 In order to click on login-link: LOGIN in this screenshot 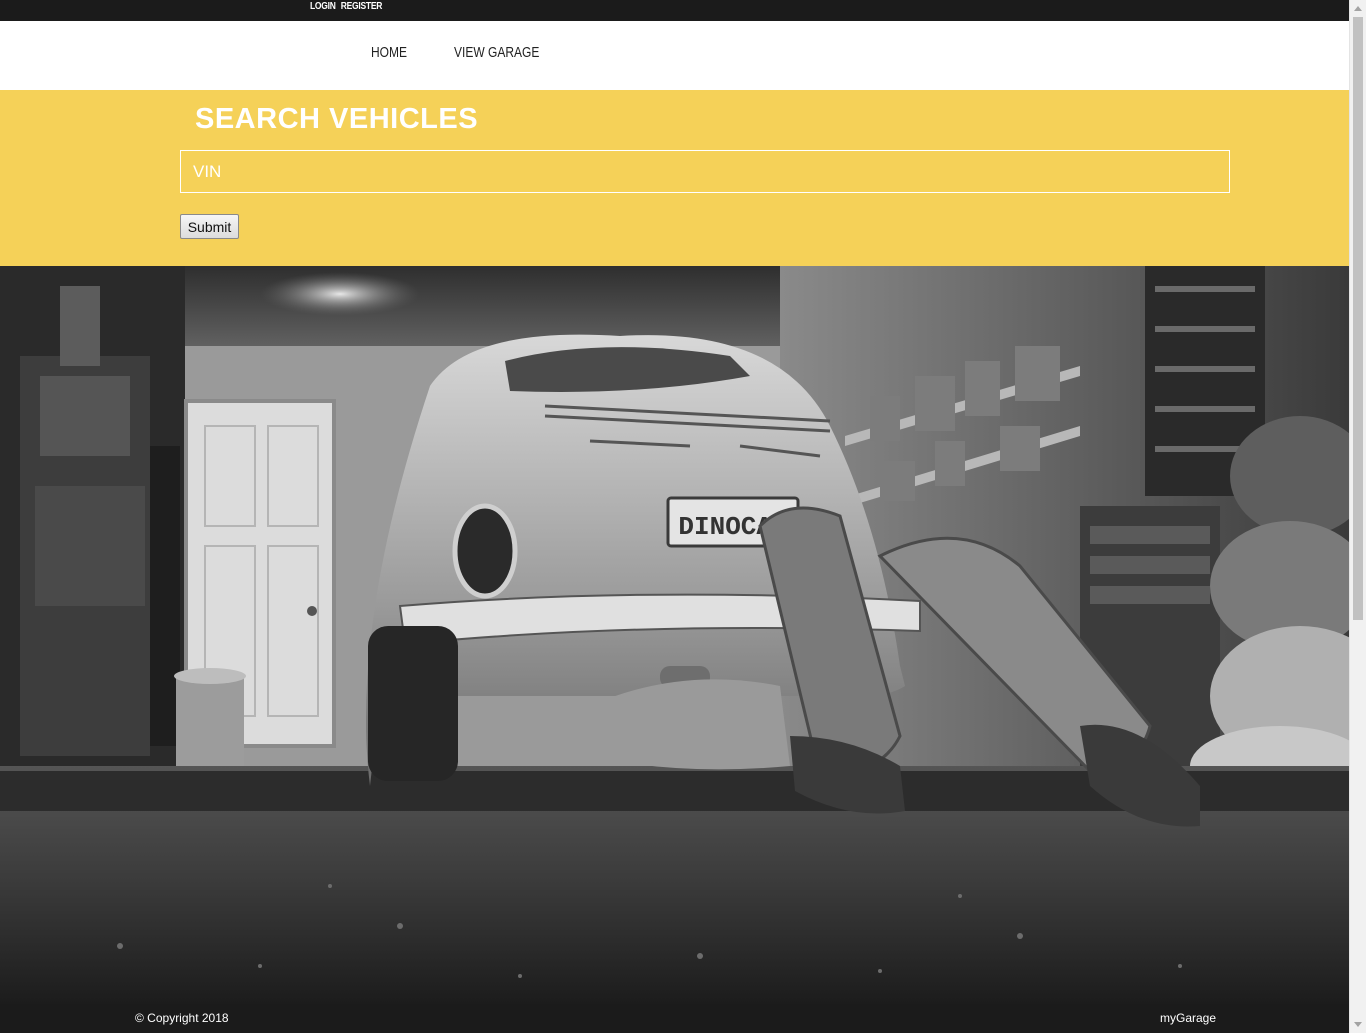, I will do `click(323, 6)`.